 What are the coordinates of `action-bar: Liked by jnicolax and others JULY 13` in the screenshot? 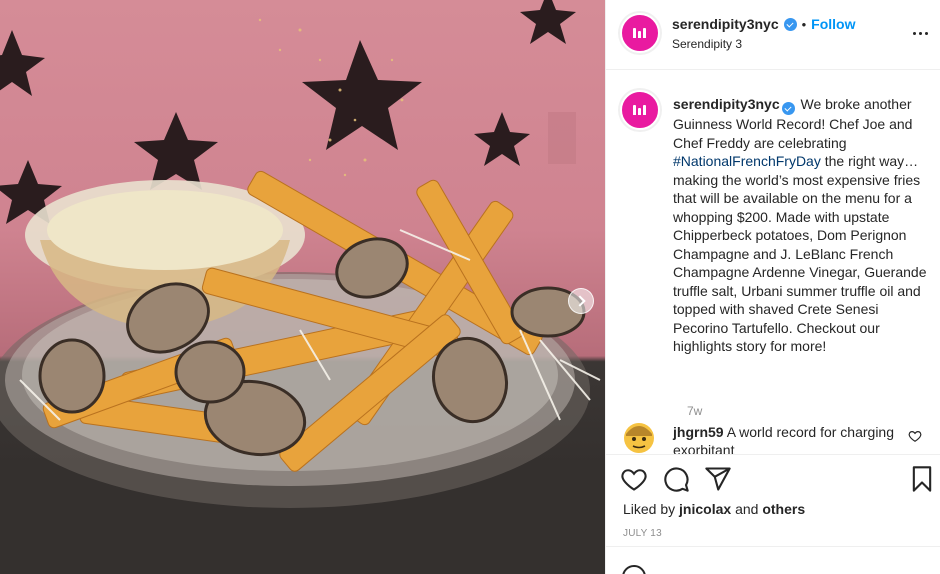 It's located at (773, 500).